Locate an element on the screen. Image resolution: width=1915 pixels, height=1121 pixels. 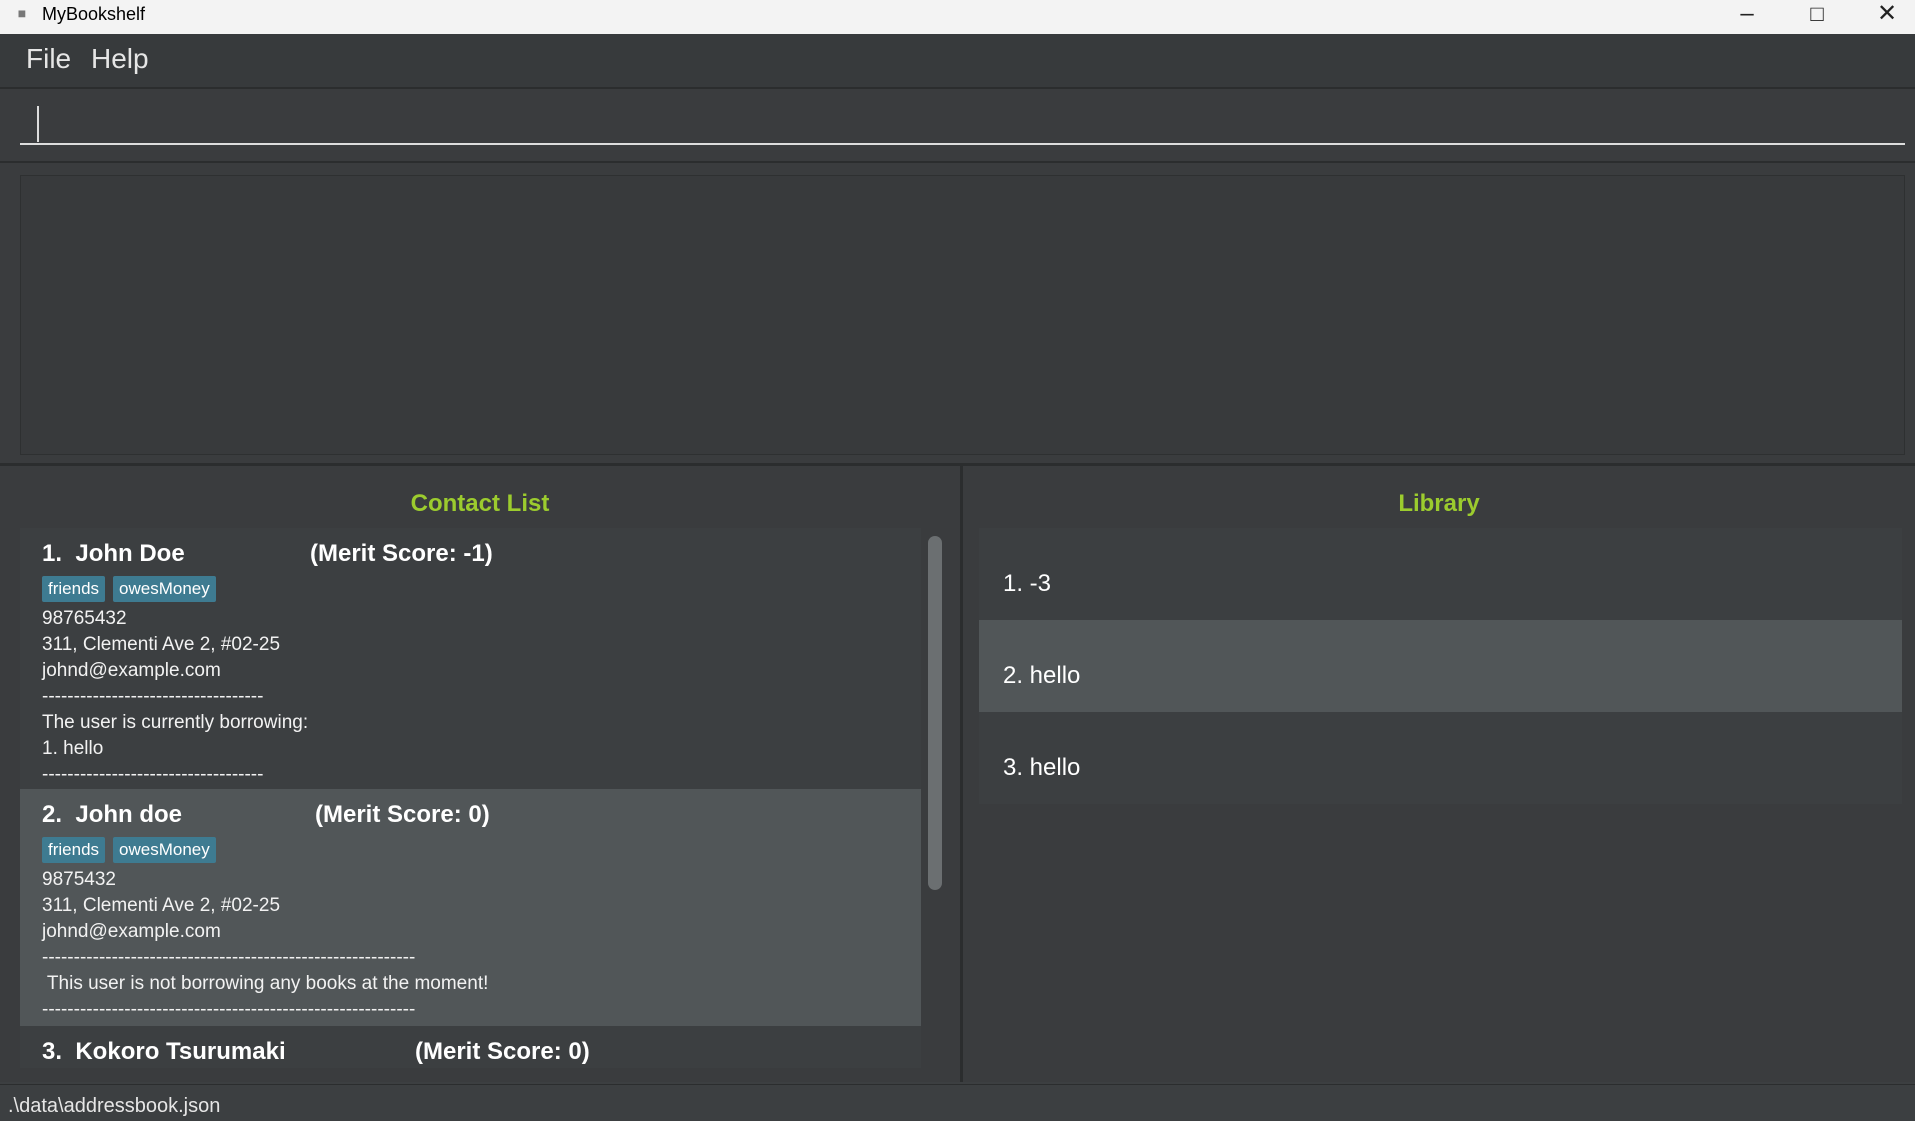
book-title: 2. hello is located at coordinates (1042, 675).